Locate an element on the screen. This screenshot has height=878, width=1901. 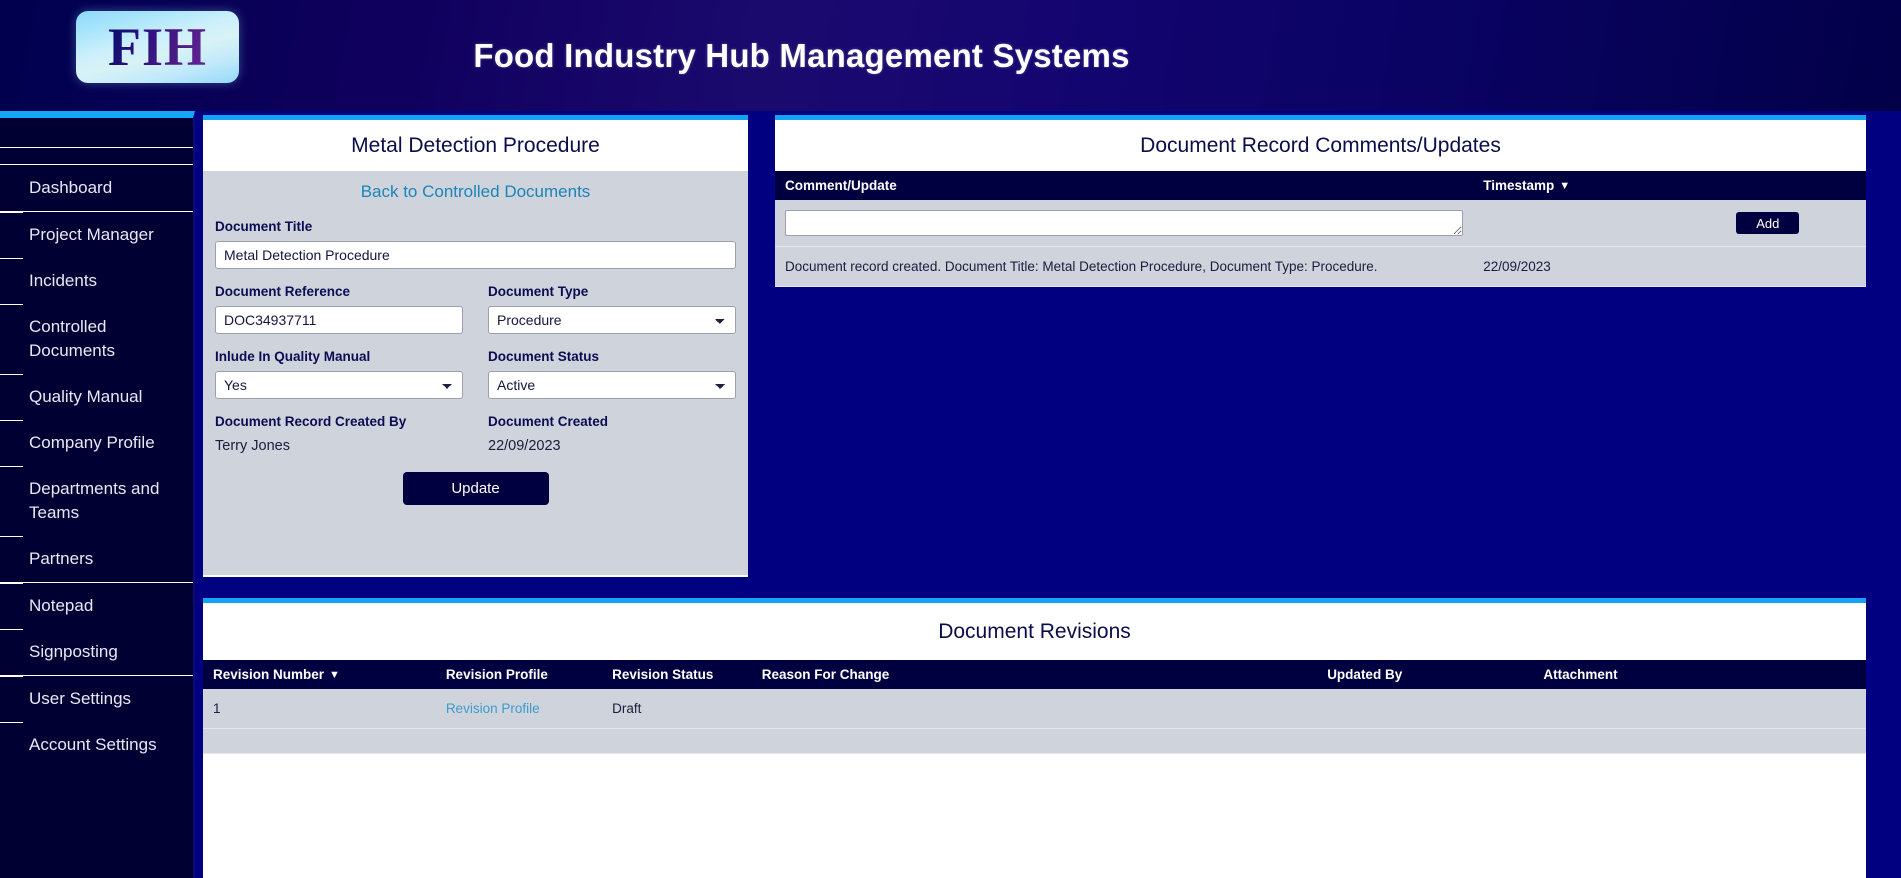
sidebar-item-label: Signposting is located at coordinates (73, 651).